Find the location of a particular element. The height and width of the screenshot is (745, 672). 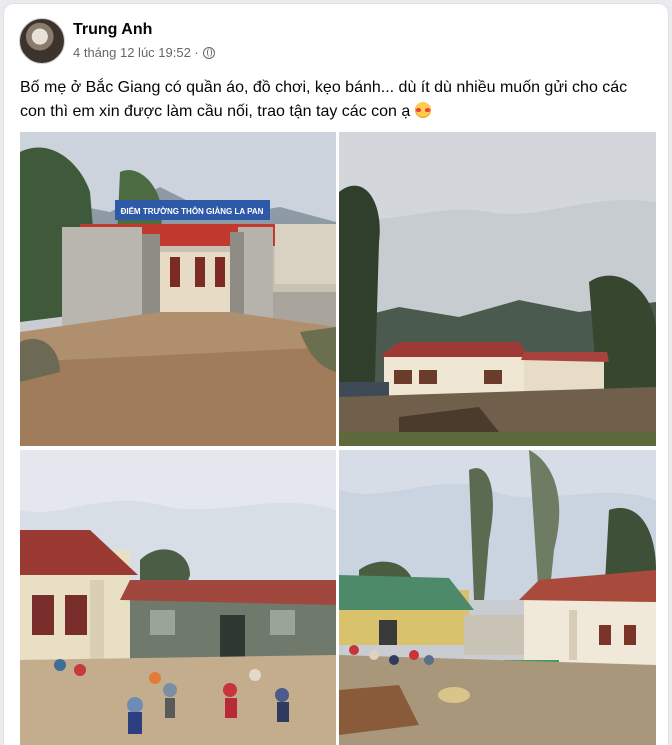

author-avatar is located at coordinates (42, 41).